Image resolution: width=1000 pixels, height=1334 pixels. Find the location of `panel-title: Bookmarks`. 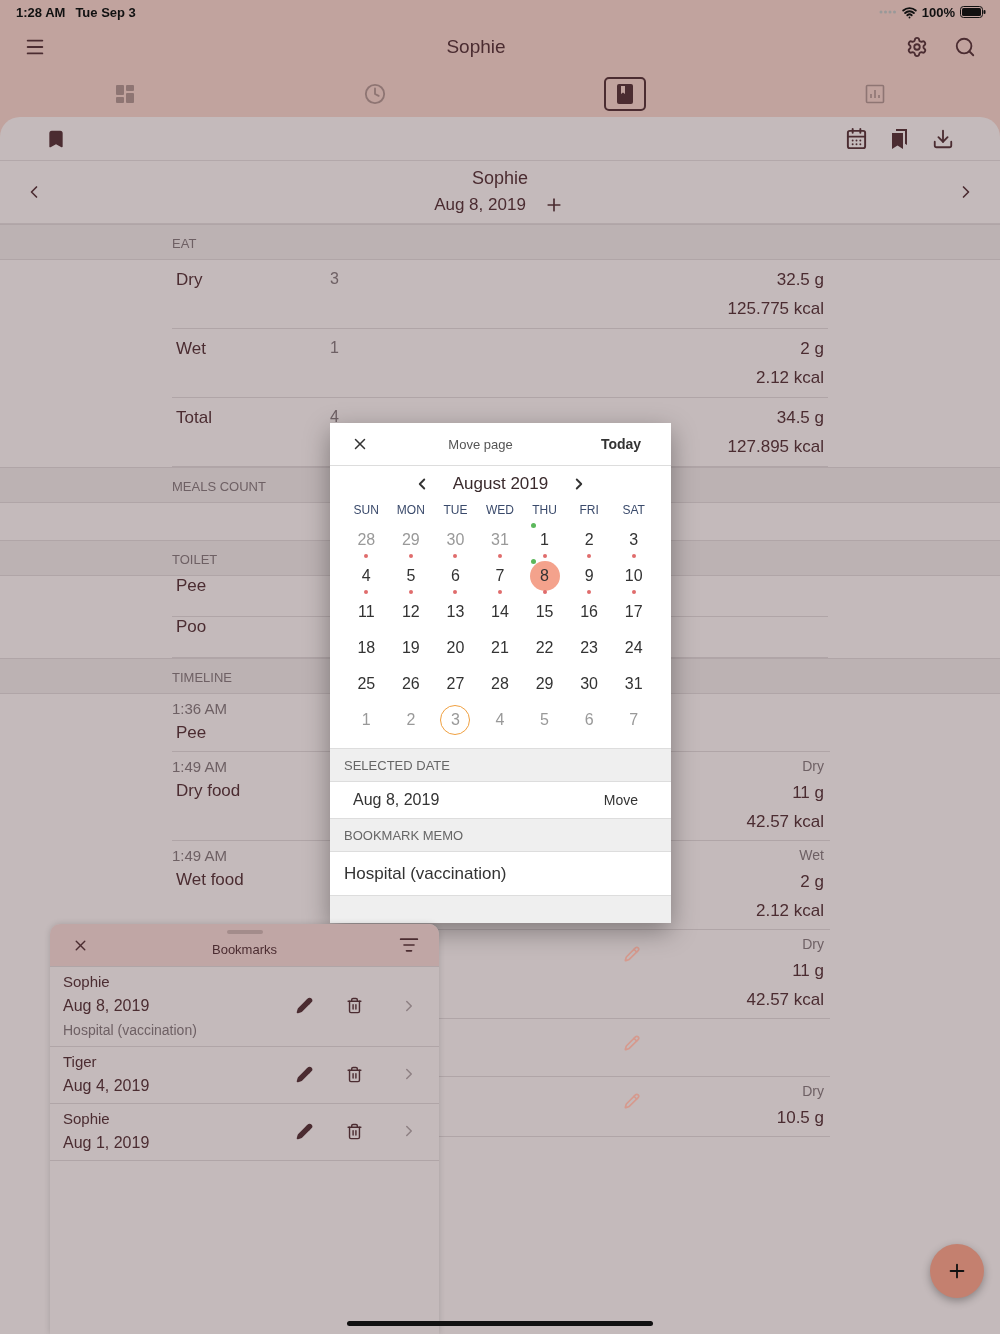

panel-title: Bookmarks is located at coordinates (244, 948).